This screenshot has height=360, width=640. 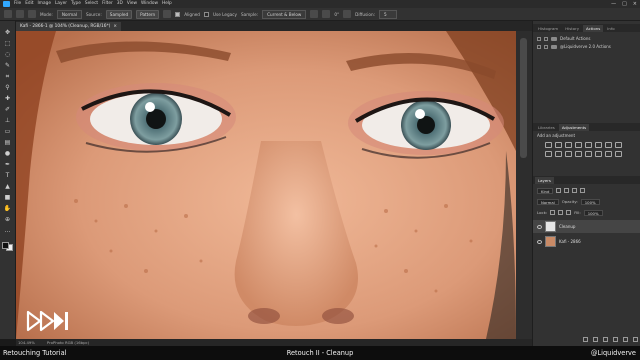 What do you see at coordinates (132, 4) in the screenshot?
I see `menu-view: View` at bounding box center [132, 4].